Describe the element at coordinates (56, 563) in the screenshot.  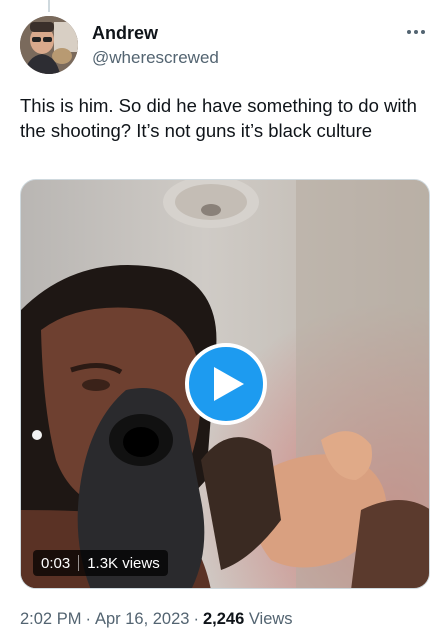
I see `video-duration: 0:03` at that location.